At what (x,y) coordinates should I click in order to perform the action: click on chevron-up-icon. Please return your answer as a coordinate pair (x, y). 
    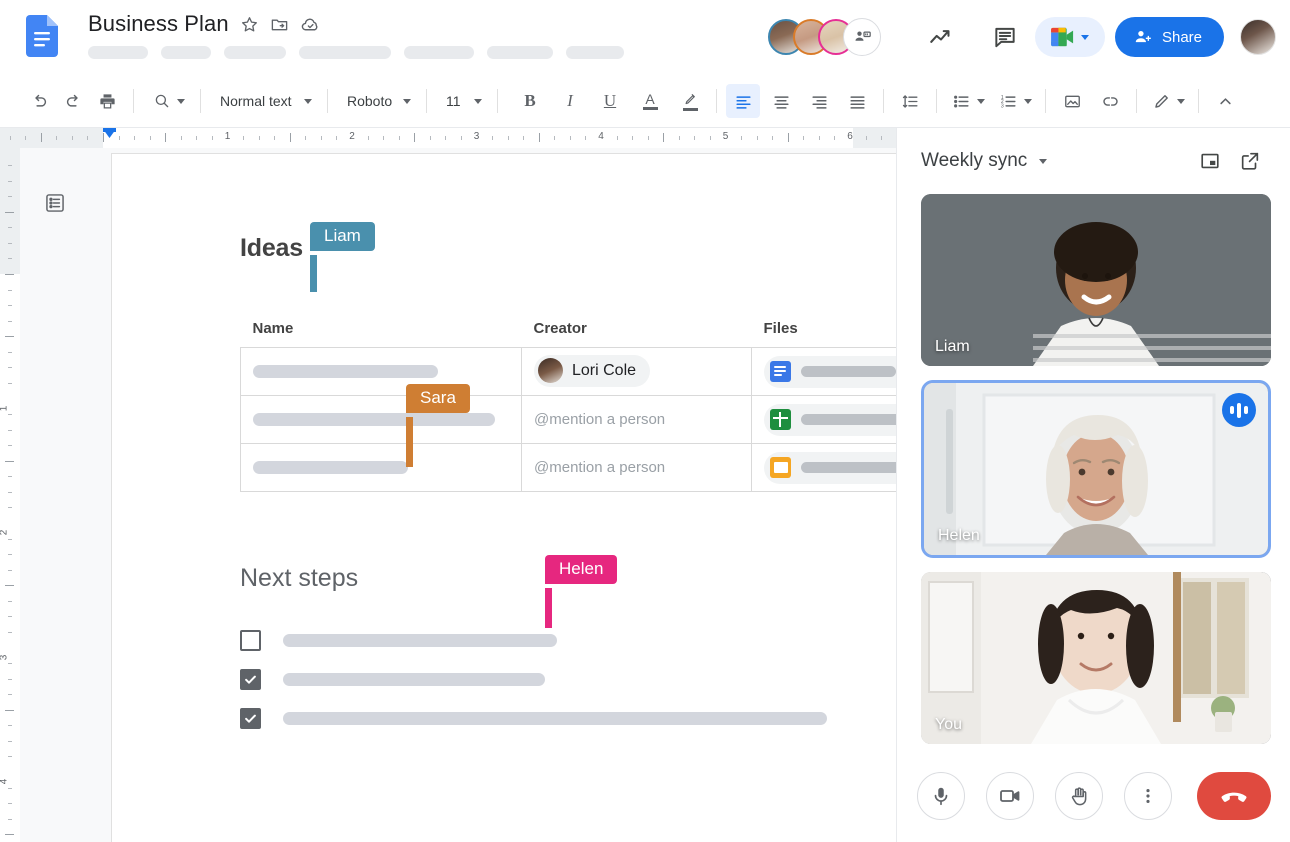
    Looking at the image, I should click on (1225, 101).